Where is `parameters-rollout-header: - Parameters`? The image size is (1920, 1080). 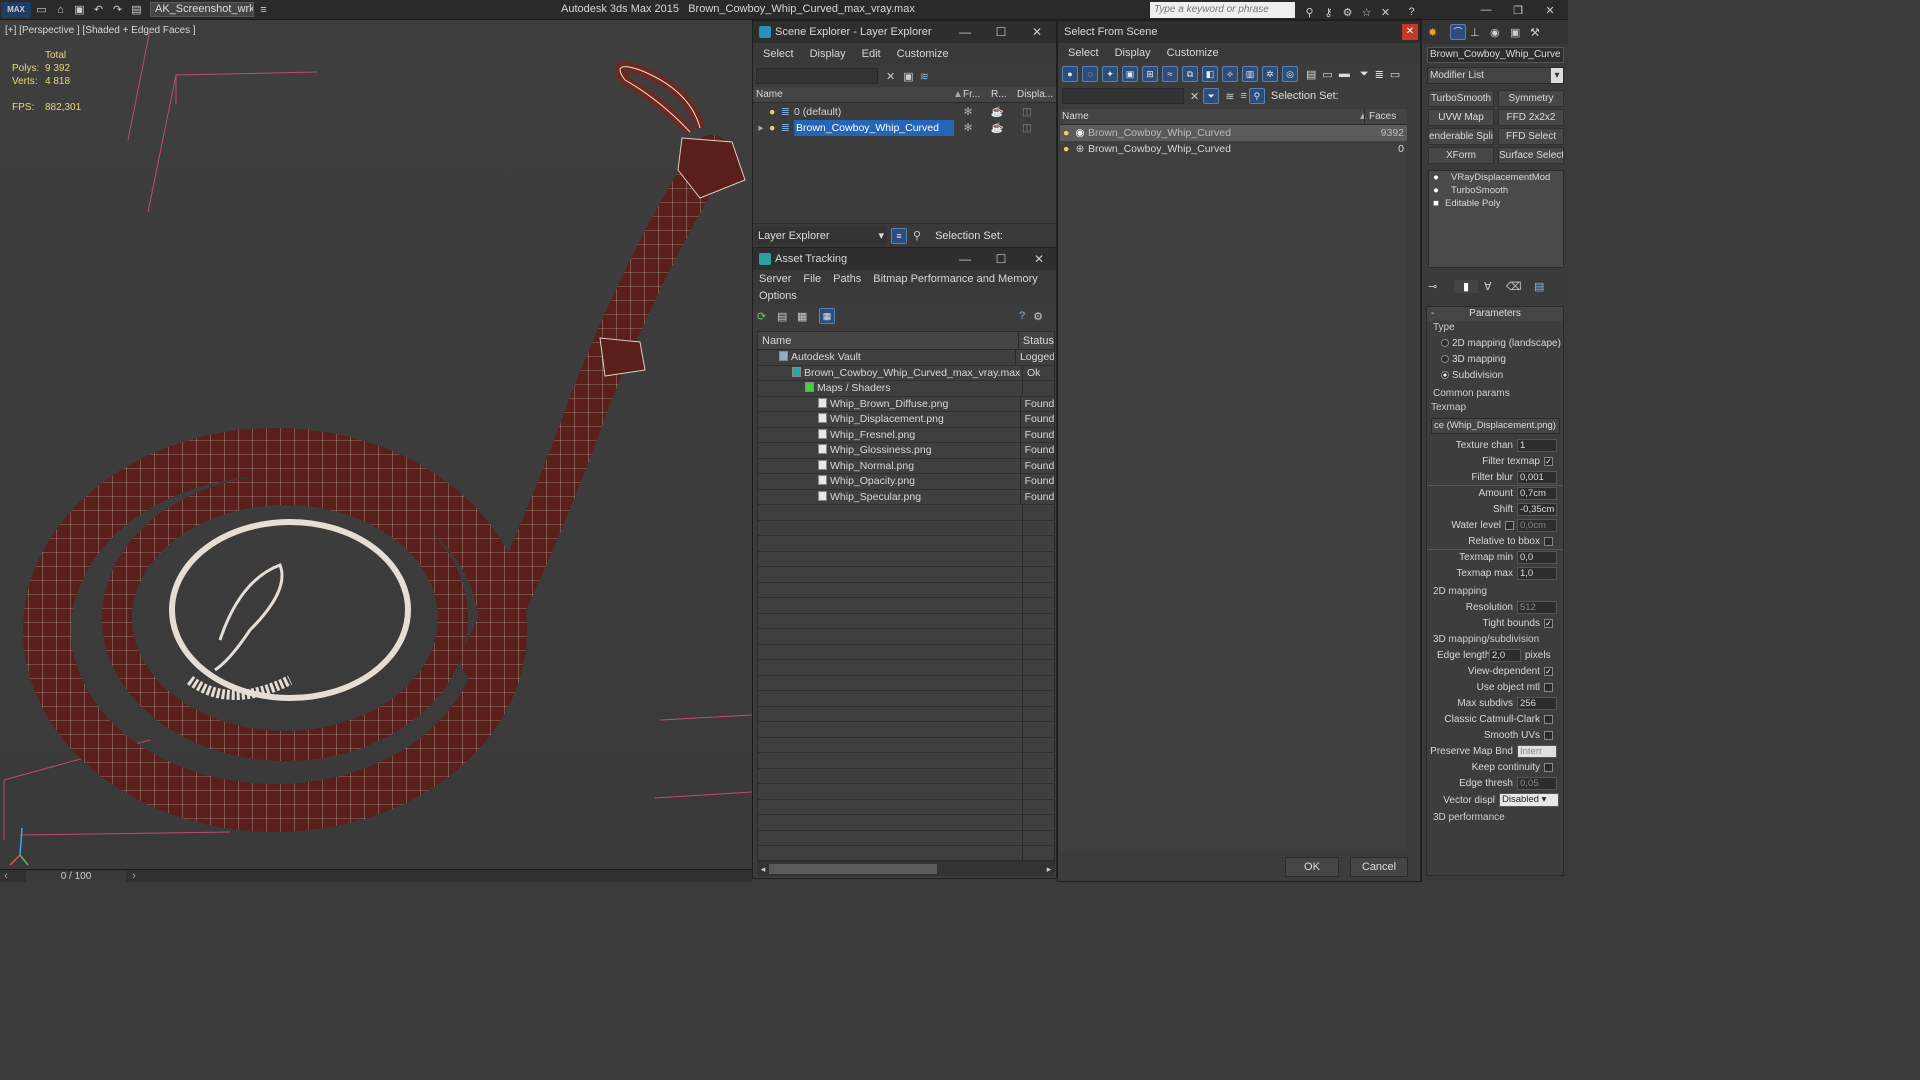 parameters-rollout-header: - Parameters is located at coordinates (1495, 314).